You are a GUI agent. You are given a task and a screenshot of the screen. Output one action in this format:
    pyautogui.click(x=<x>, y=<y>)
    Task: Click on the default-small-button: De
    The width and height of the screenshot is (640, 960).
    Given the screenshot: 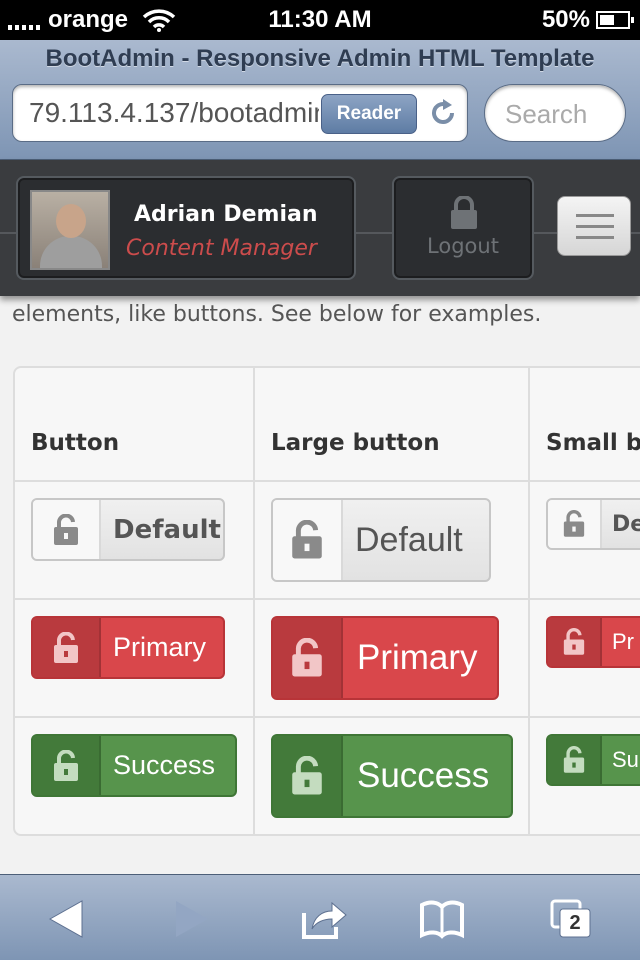 What is the action you would take?
    pyautogui.click(x=593, y=524)
    